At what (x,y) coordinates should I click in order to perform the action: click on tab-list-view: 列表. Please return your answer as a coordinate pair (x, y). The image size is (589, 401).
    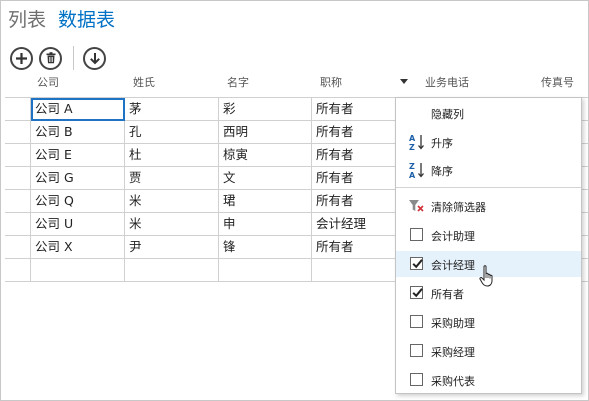
    Looking at the image, I should click on (27, 18).